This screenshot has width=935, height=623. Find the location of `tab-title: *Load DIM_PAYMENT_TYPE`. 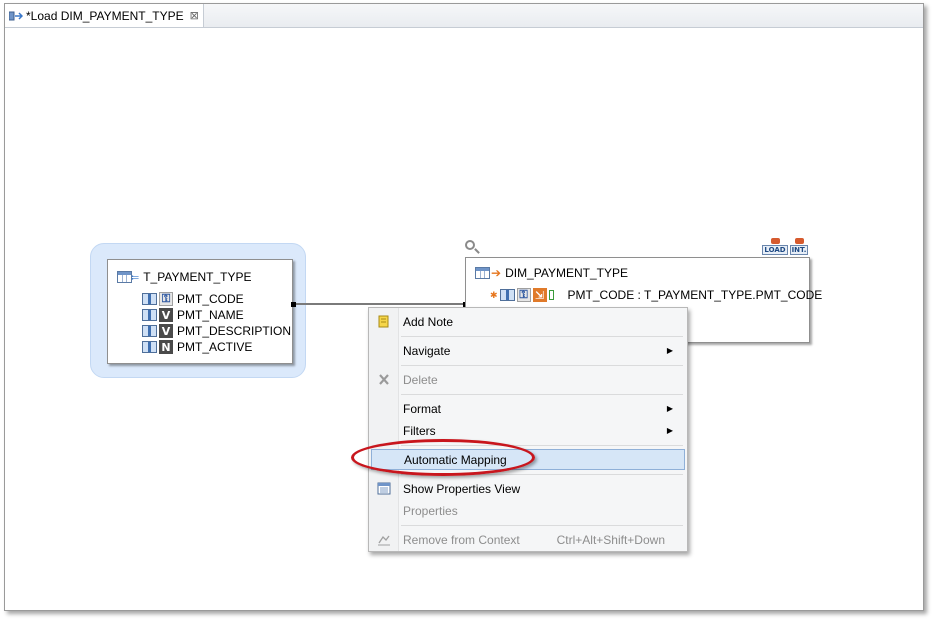

tab-title: *Load DIM_PAYMENT_TYPE is located at coordinates (105, 15).